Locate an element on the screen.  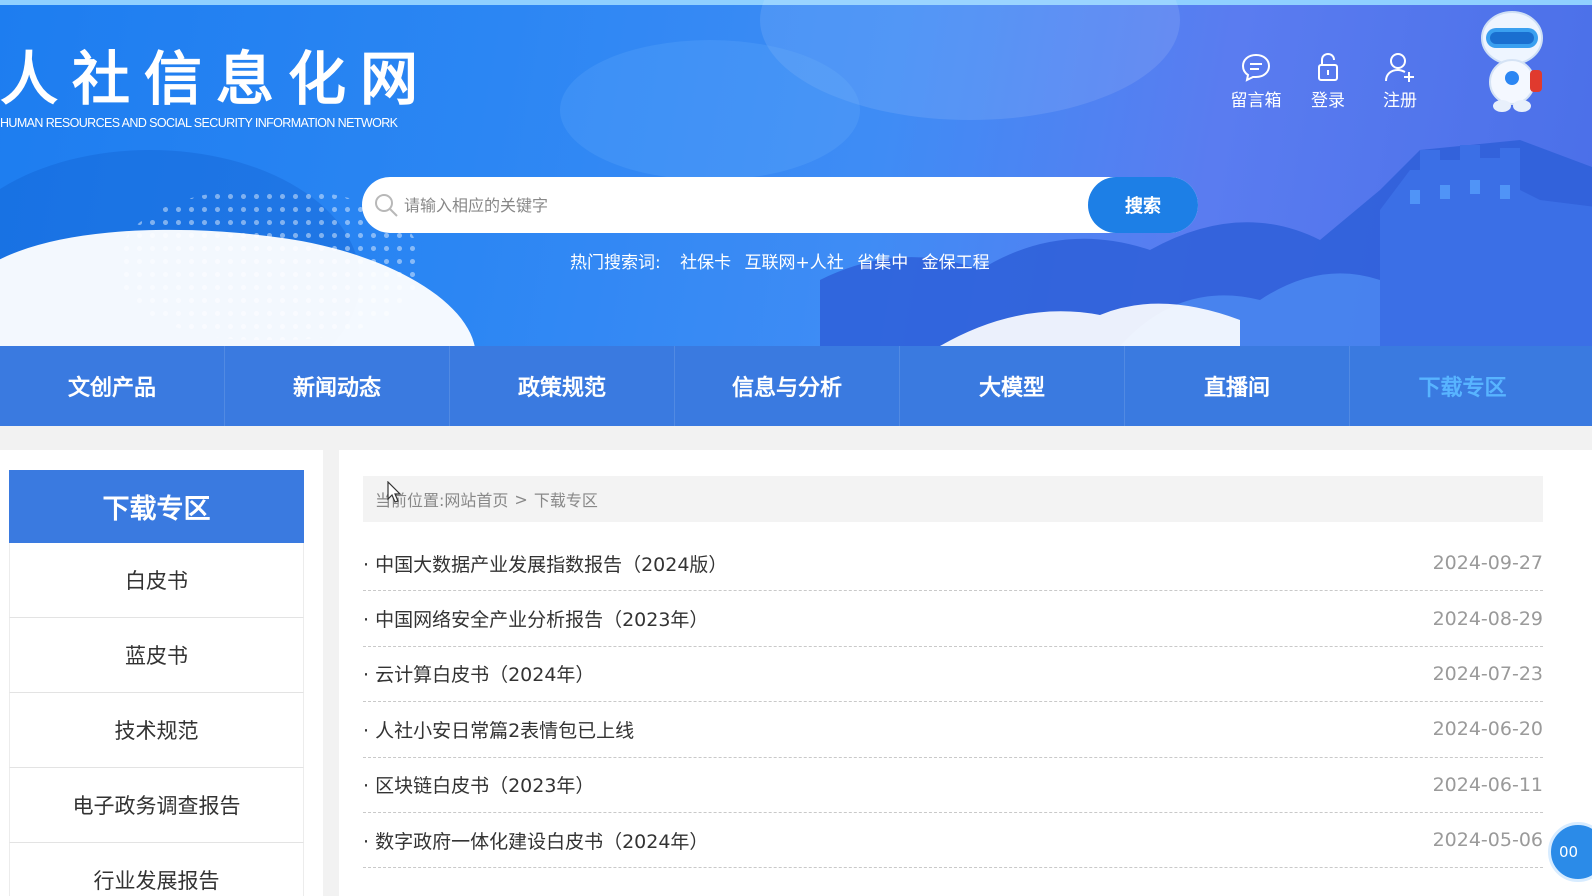
sidebar-menu: 白皮书 蓝皮书 技术规范 电子政务调查报告 行业发展报告 is located at coordinates (156, 719).